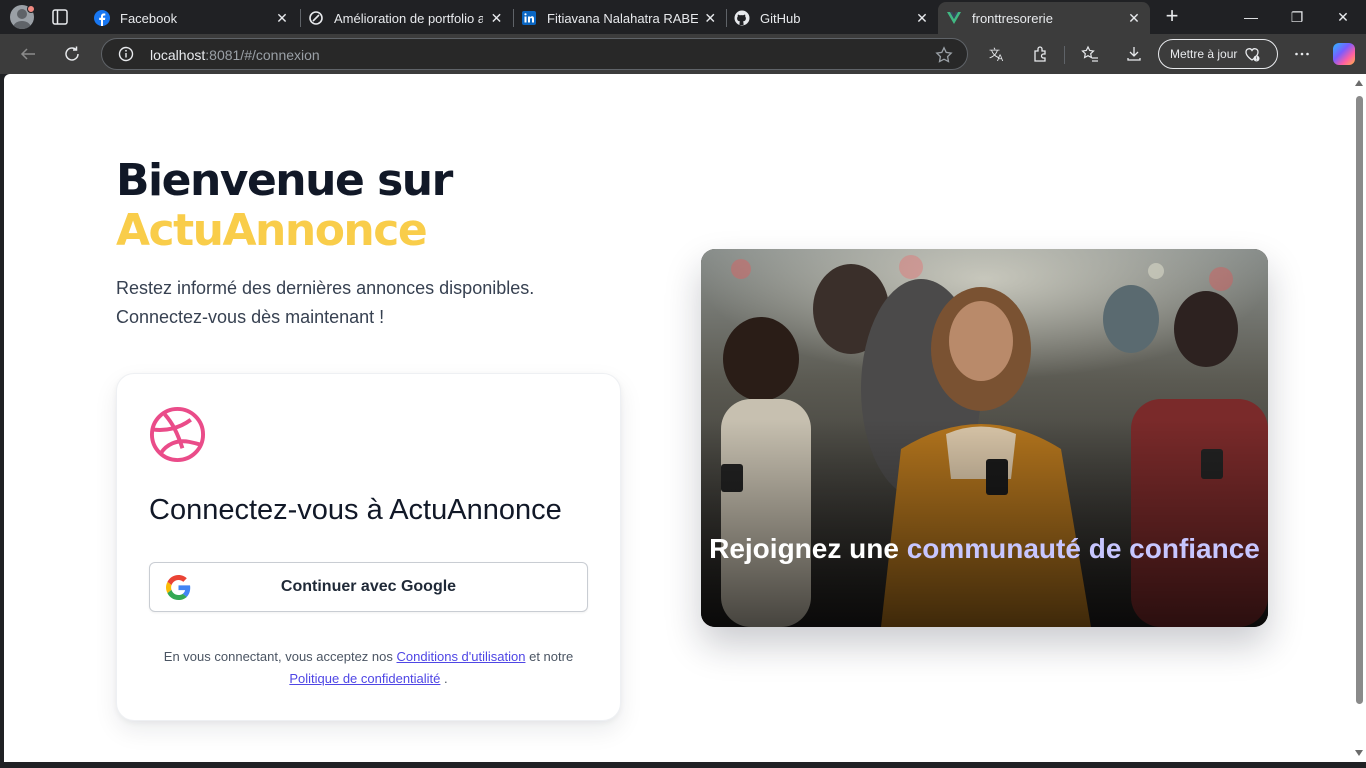 The image size is (1366, 768). I want to click on extensions-icon, so click(1041, 54).